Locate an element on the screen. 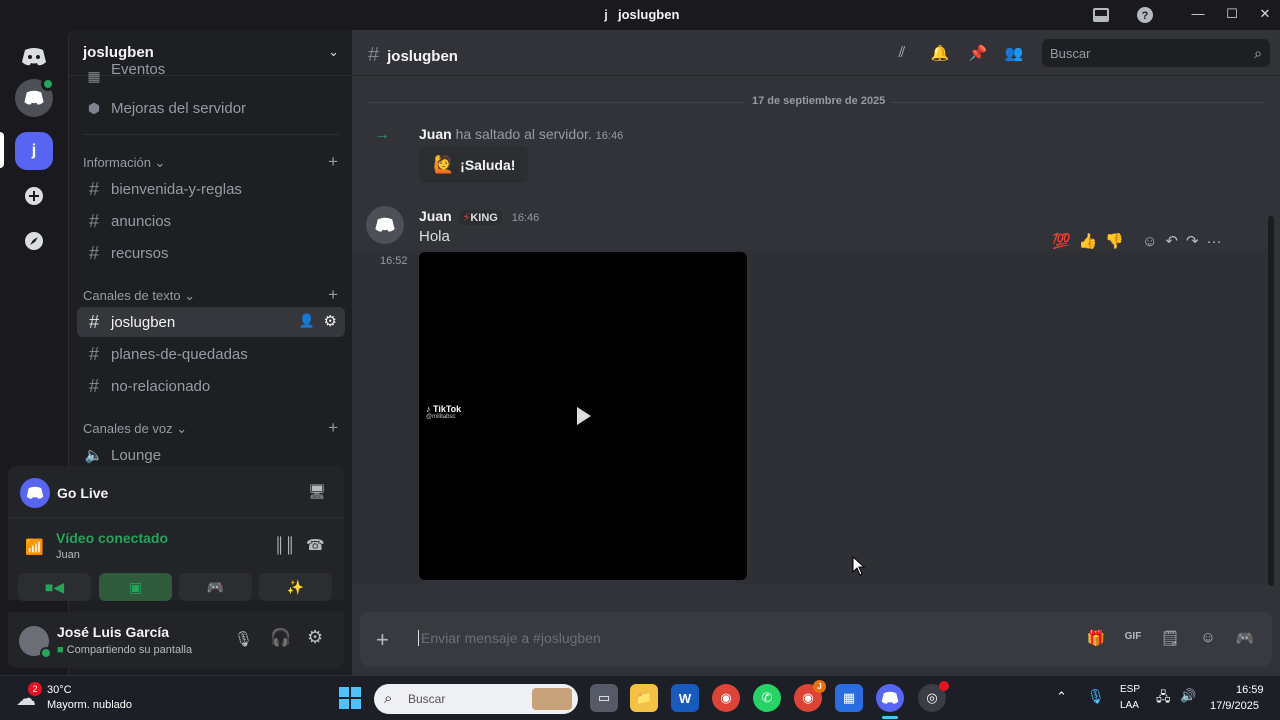 This screenshot has width=1280, height=720. channel-joslugben: # joslugben 👤 ⚙ is located at coordinates (211, 322).